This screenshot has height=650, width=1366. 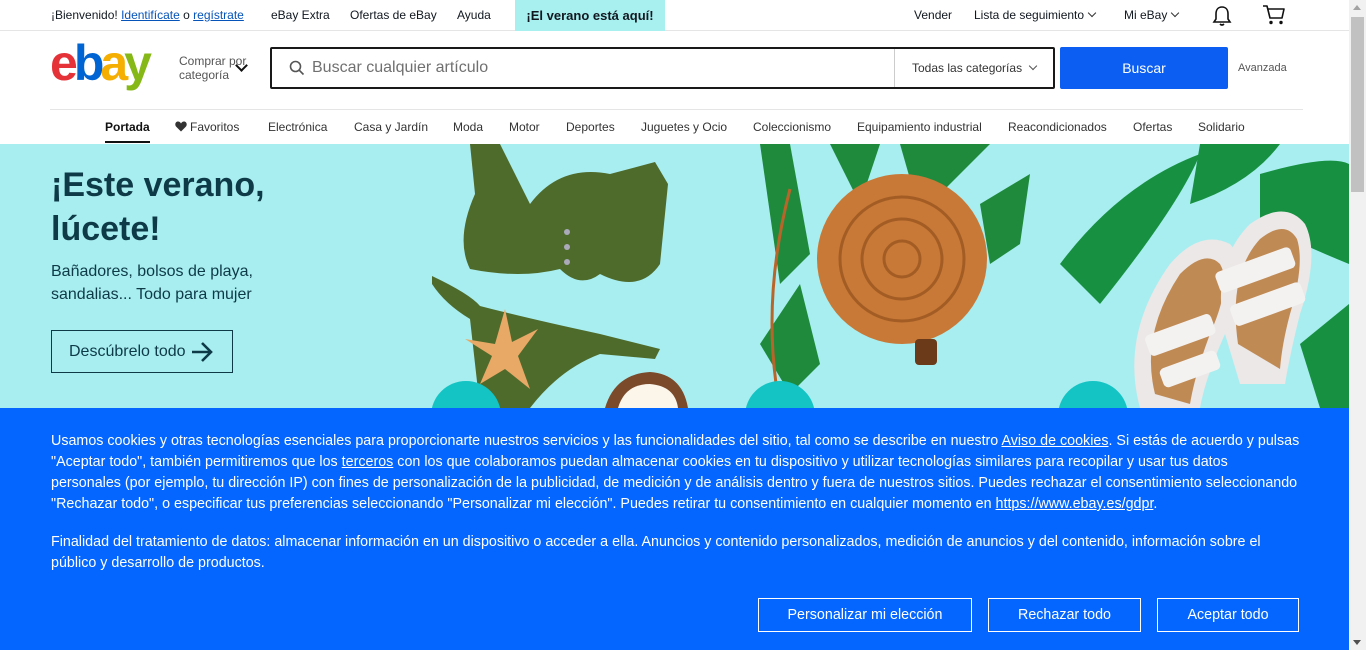 I want to click on watchlist-dropdown: Lista de seguimiento, so click(x=1035, y=15).